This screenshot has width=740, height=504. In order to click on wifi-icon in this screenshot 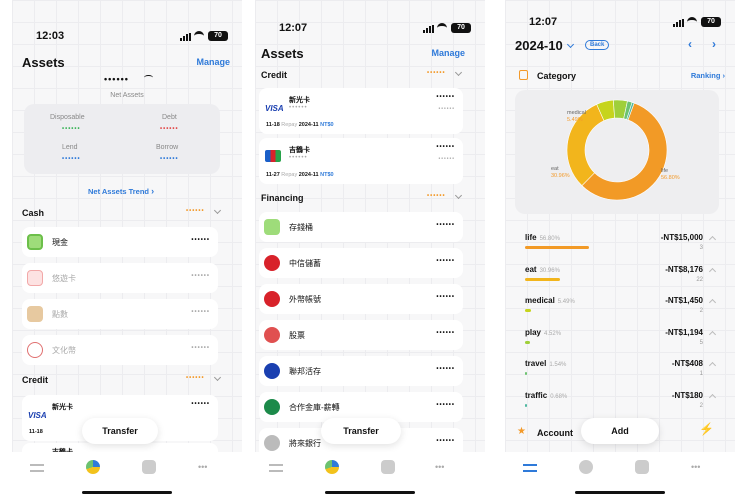, I will do `click(692, 21)`.